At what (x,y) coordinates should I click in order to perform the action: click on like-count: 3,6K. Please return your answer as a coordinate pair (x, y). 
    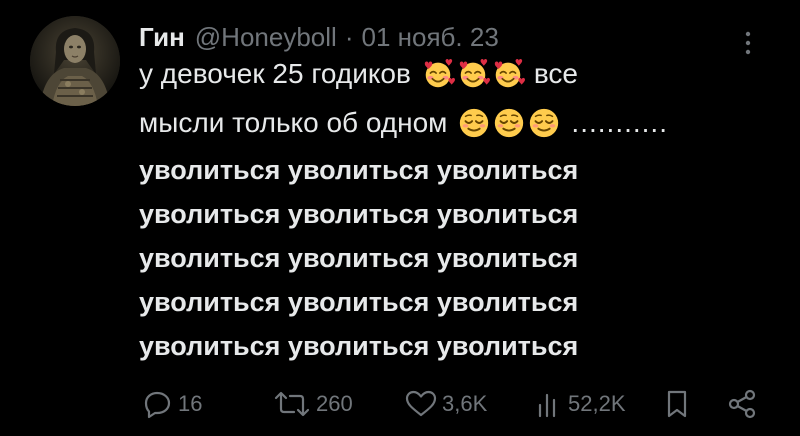
    Looking at the image, I should click on (465, 403).